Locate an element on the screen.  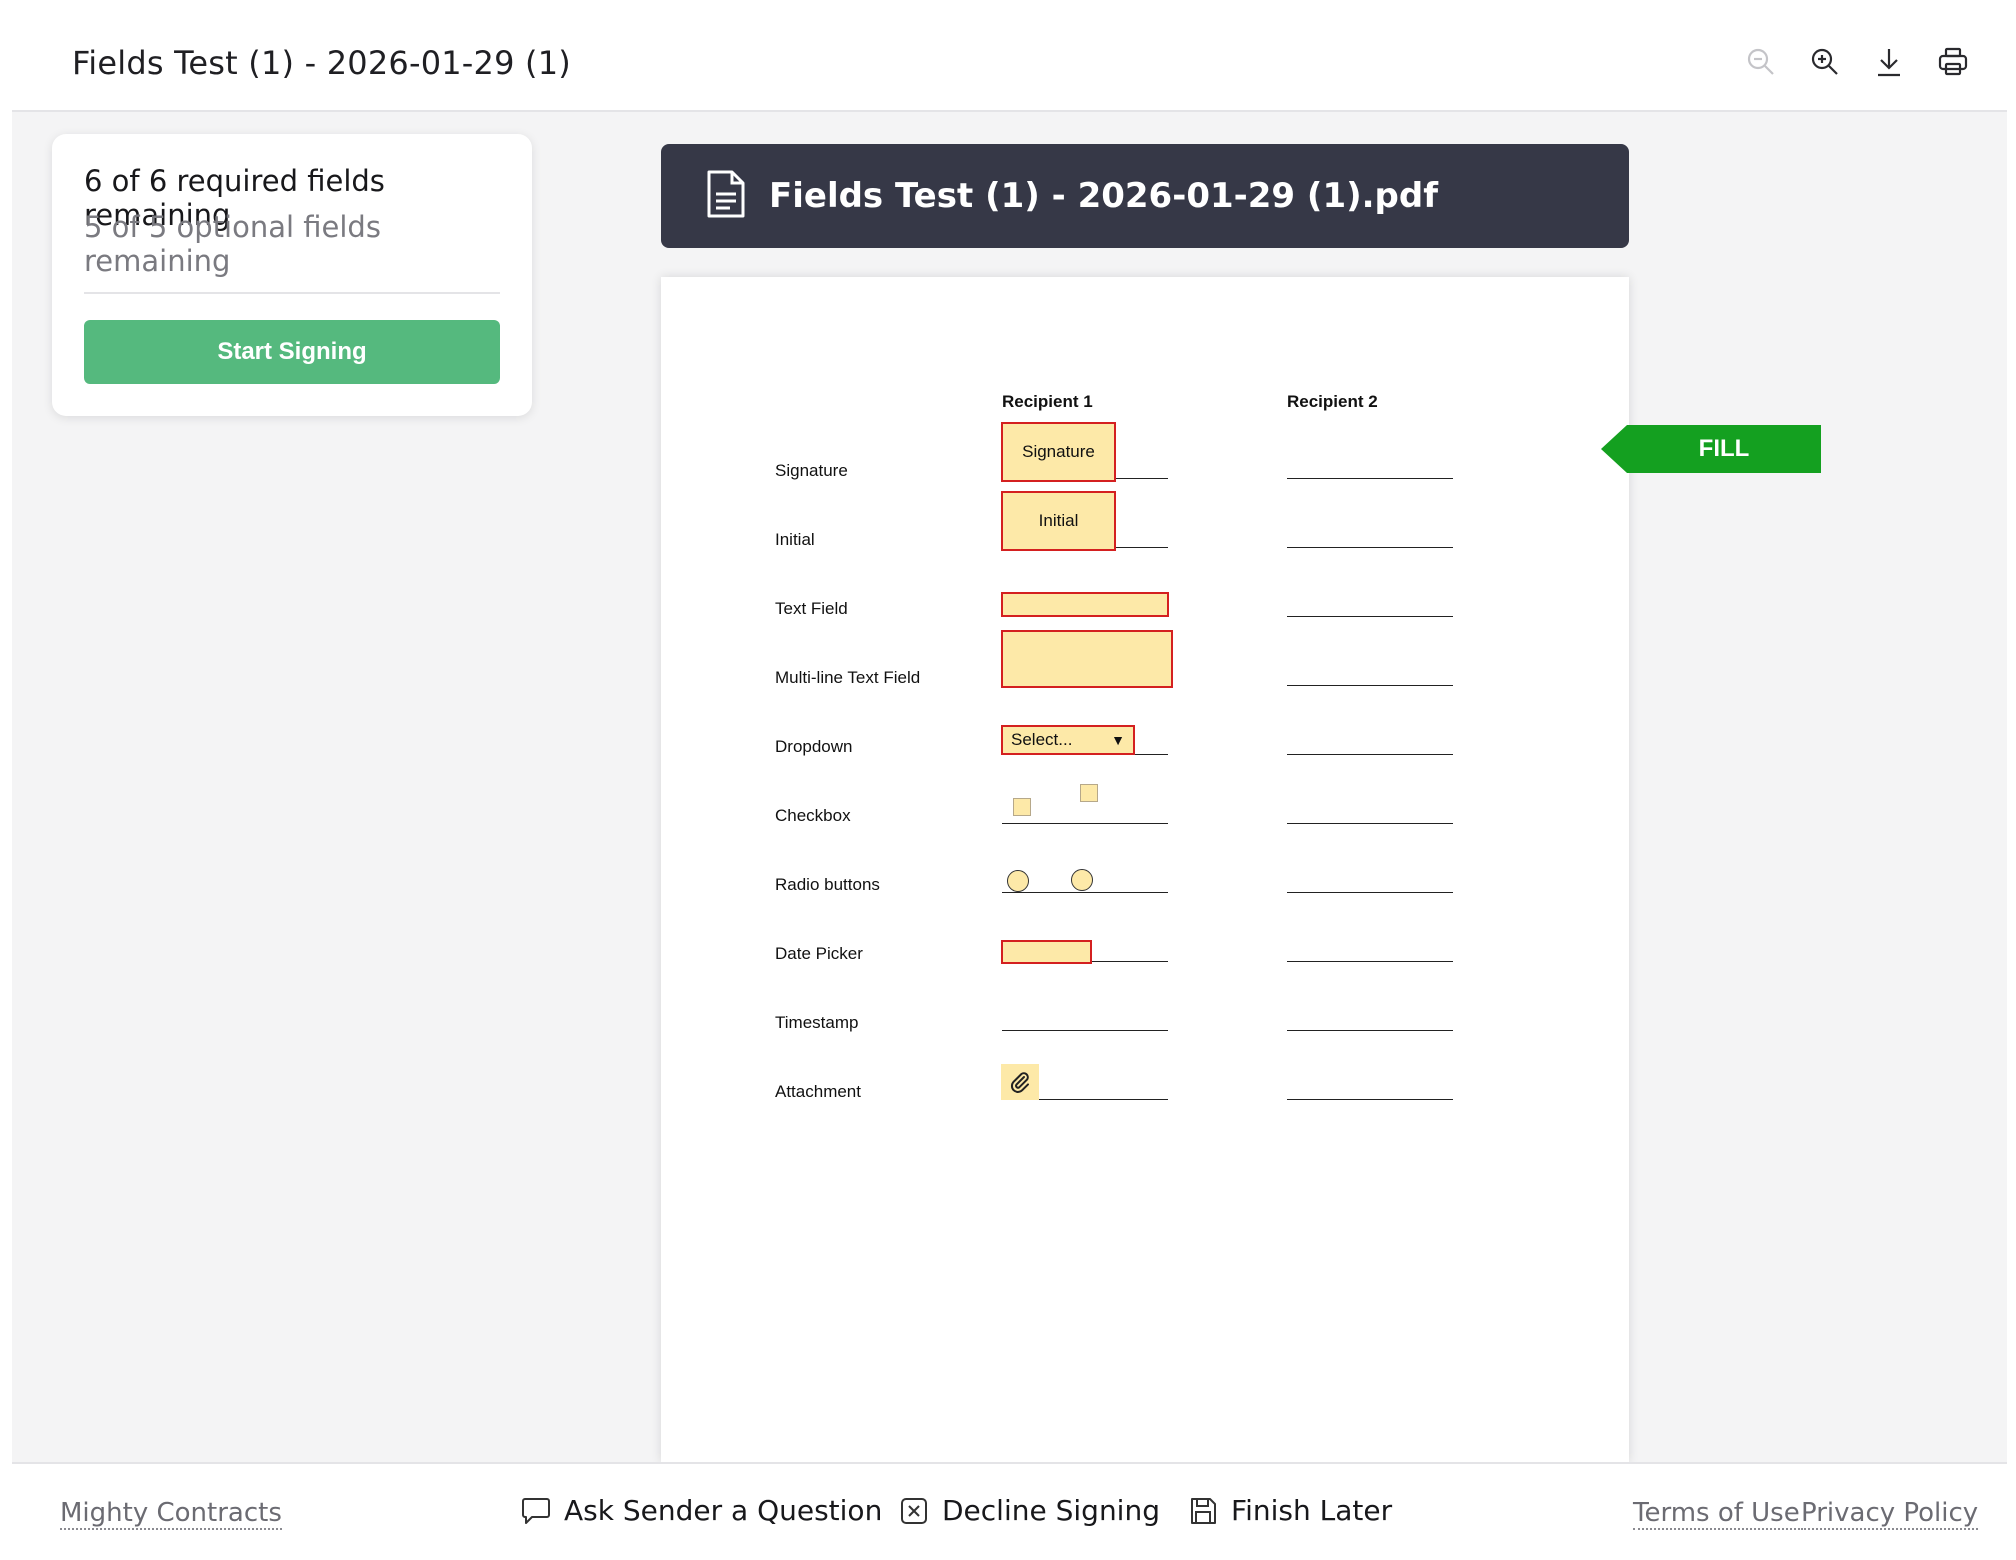
close-square-icon is located at coordinates (914, 1510).